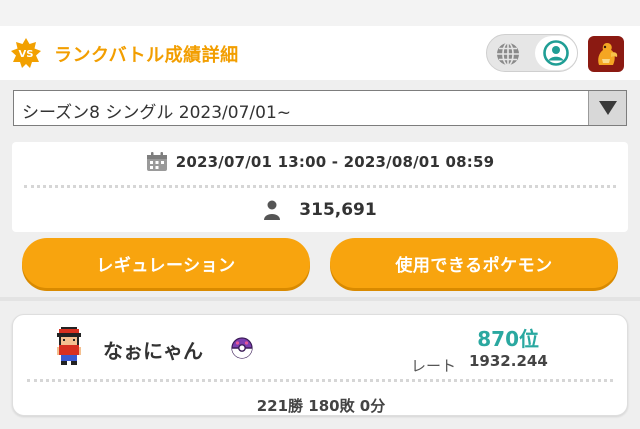 The height and width of the screenshot is (429, 640). I want to click on rate-value: 1932.244, so click(508, 361).